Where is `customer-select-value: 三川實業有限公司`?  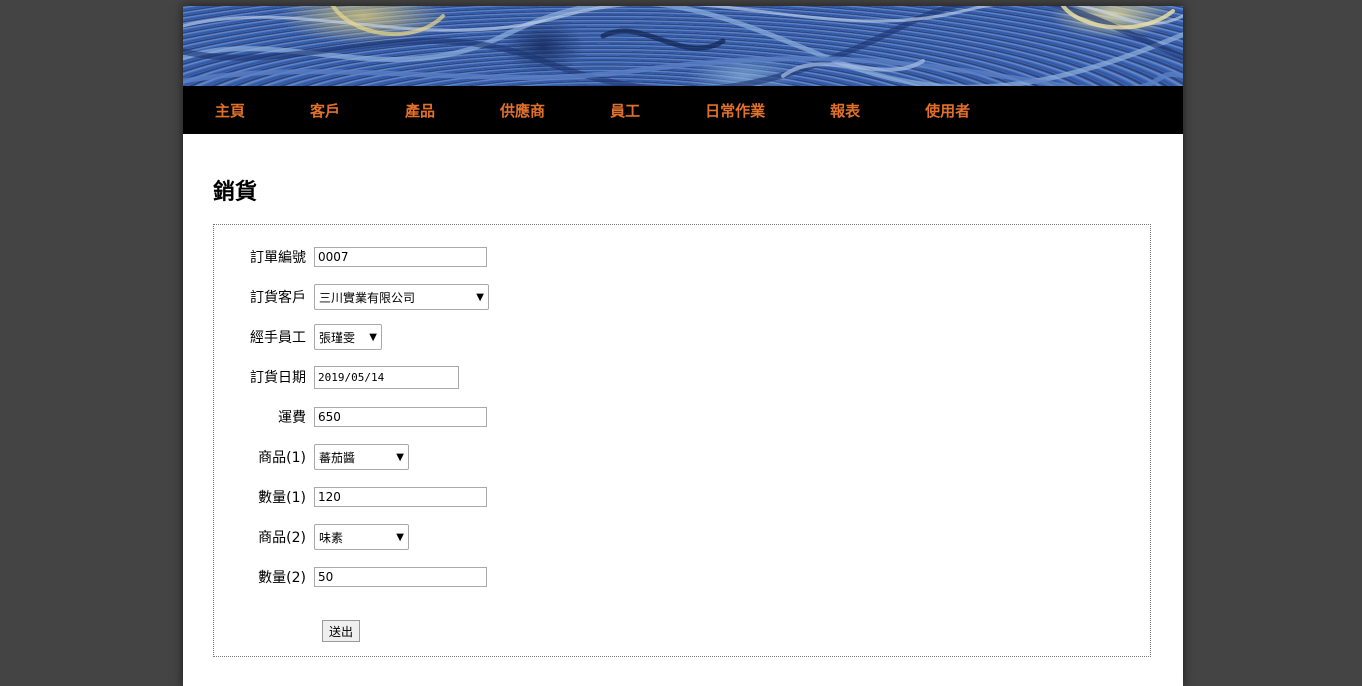 customer-select-value: 三川實業有限公司 is located at coordinates (367, 297).